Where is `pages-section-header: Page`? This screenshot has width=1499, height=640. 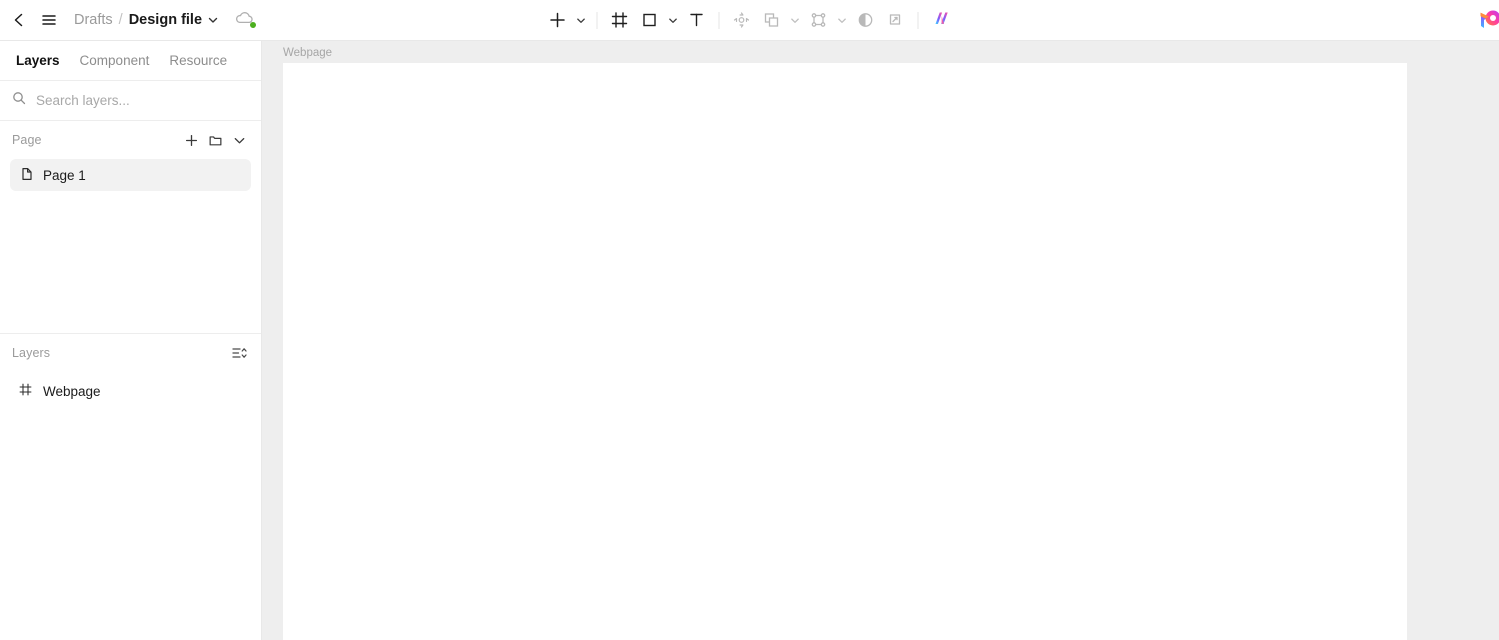 pages-section-header: Page is located at coordinates (130, 140).